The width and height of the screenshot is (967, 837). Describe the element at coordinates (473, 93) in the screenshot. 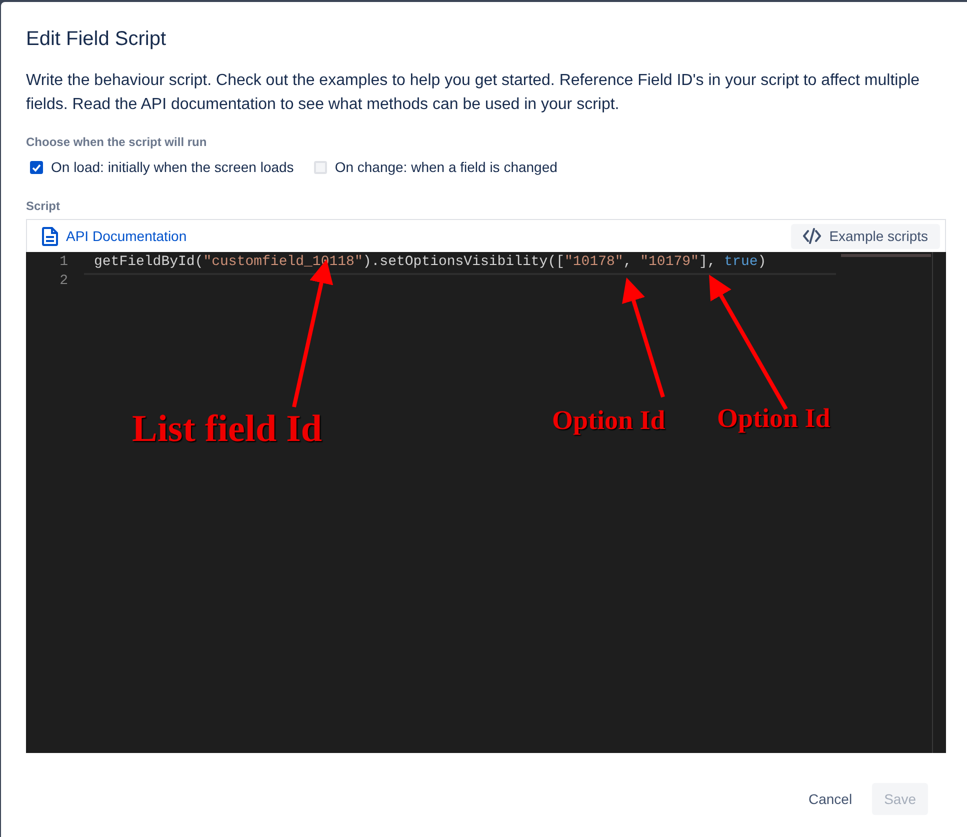

I see `description-text: Write the behaviour script. Check out the examples to help you get started. Reference Field ID's in your script to affect multiple fields. Read the API documentation to see what methods can be used in your script.` at that location.